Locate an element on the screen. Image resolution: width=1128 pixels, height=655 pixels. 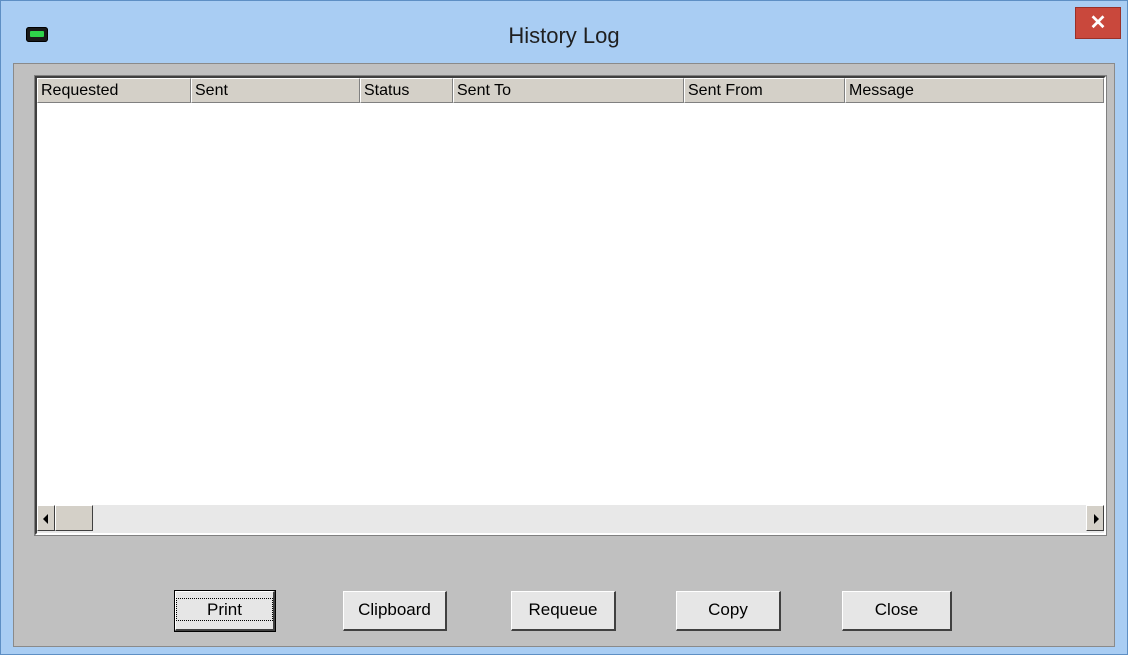
clipboard-button-label: Clipboard is located at coordinates (394, 609).